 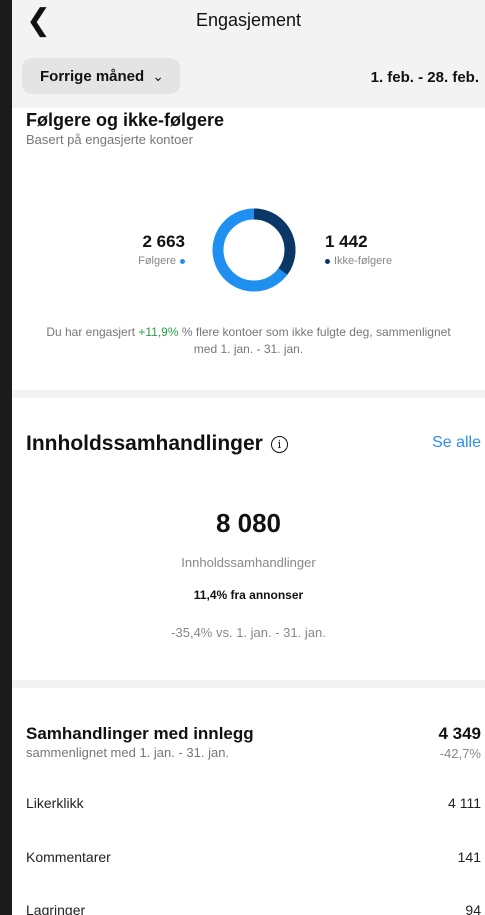 What do you see at coordinates (158, 75) in the screenshot?
I see `chevron-down-icon: ⌄` at bounding box center [158, 75].